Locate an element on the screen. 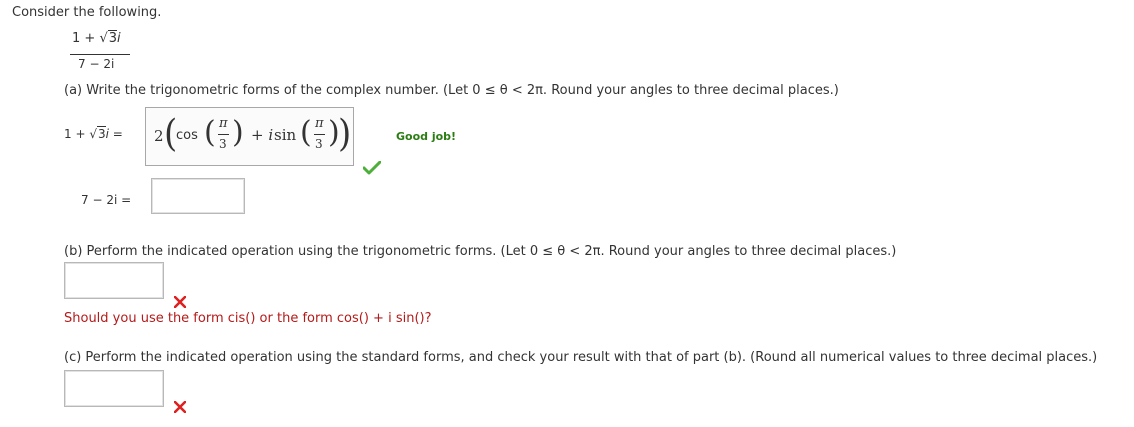 This screenshot has height=427, width=1134. answer1-content: 2 ( cos ( π 3 ) + i sin ( π 3 ) ) is located at coordinates (251, 135).